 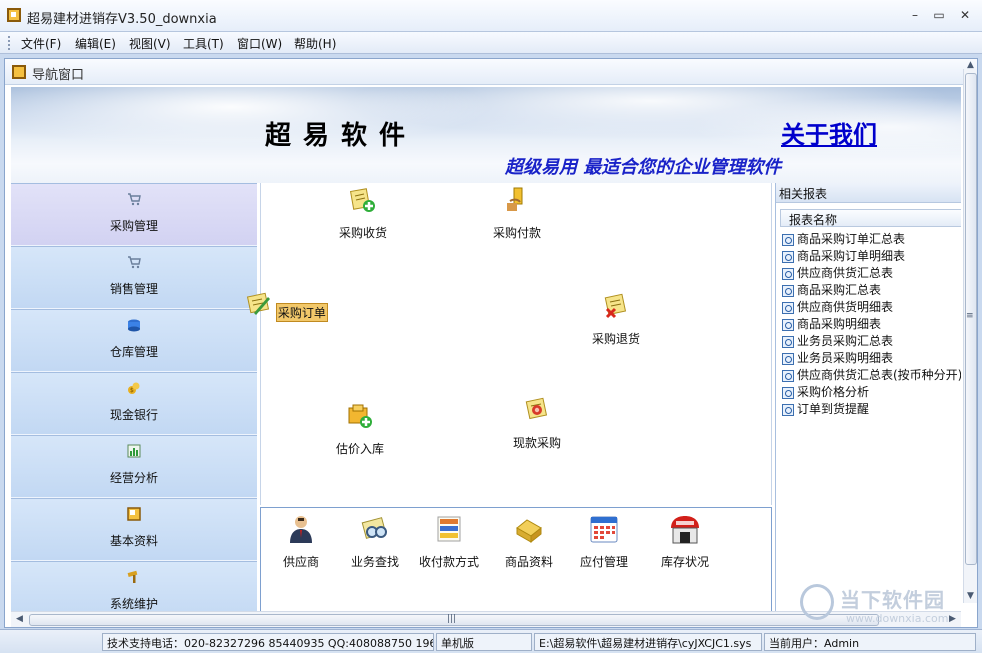 I want to click on report-item: 业务员采购汇总表, so click(x=837, y=340).